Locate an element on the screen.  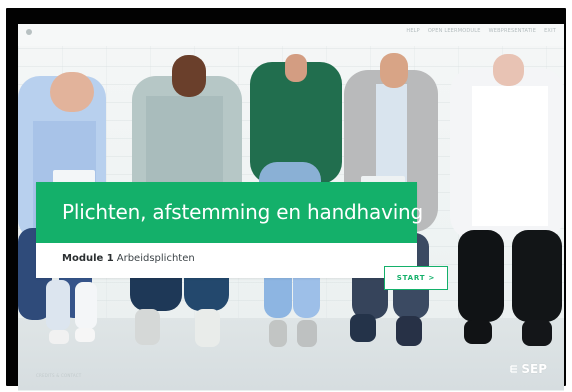
module-subtitle: Arbeidsplichten is located at coordinates (155, 258).